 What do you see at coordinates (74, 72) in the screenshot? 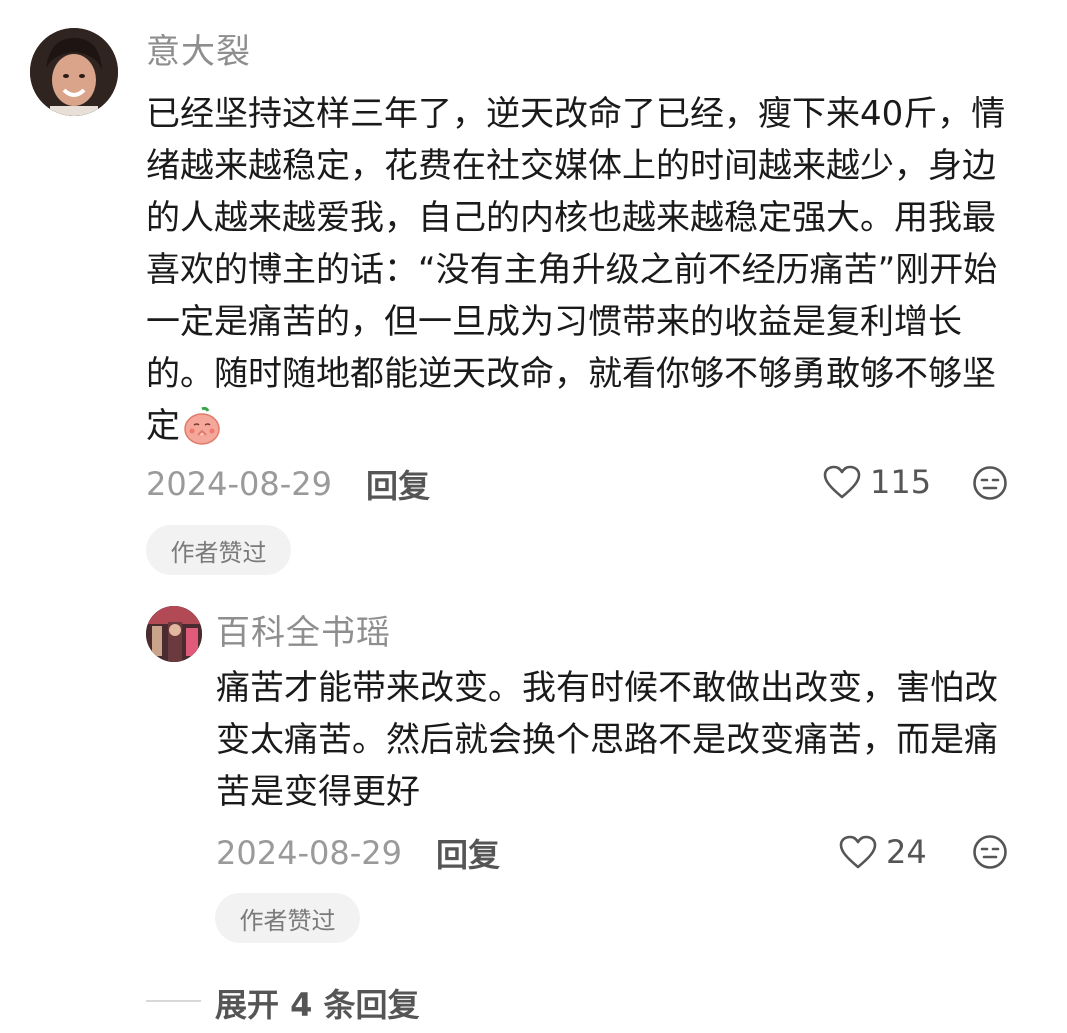
I see `avatar` at bounding box center [74, 72].